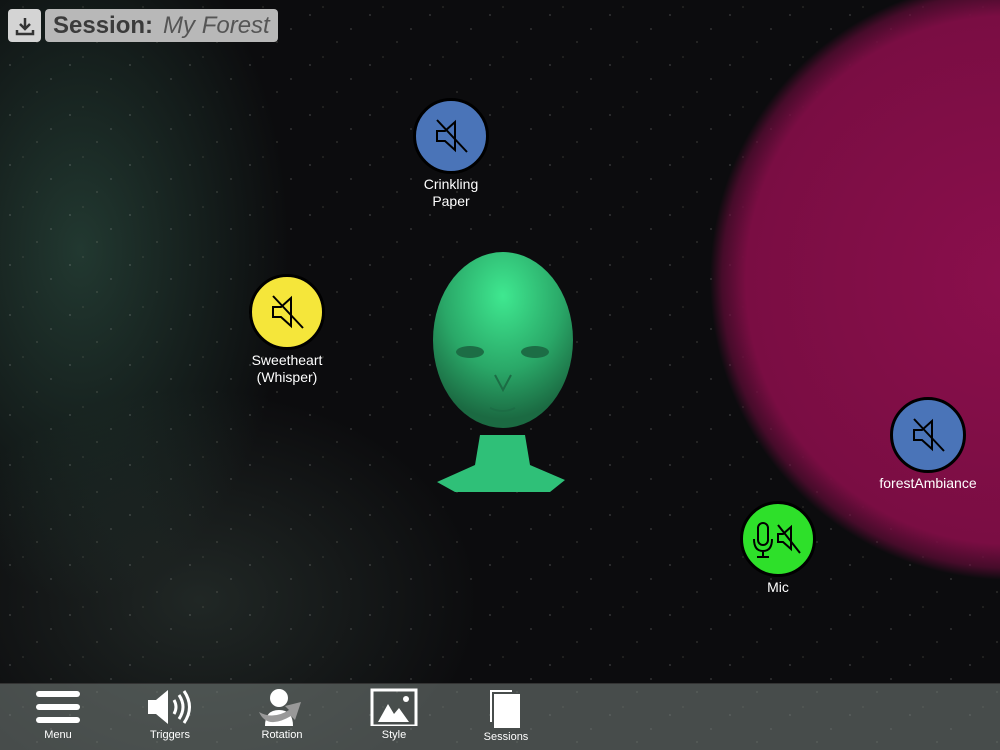 The width and height of the screenshot is (1000, 750). I want to click on download-button, so click(24, 25).